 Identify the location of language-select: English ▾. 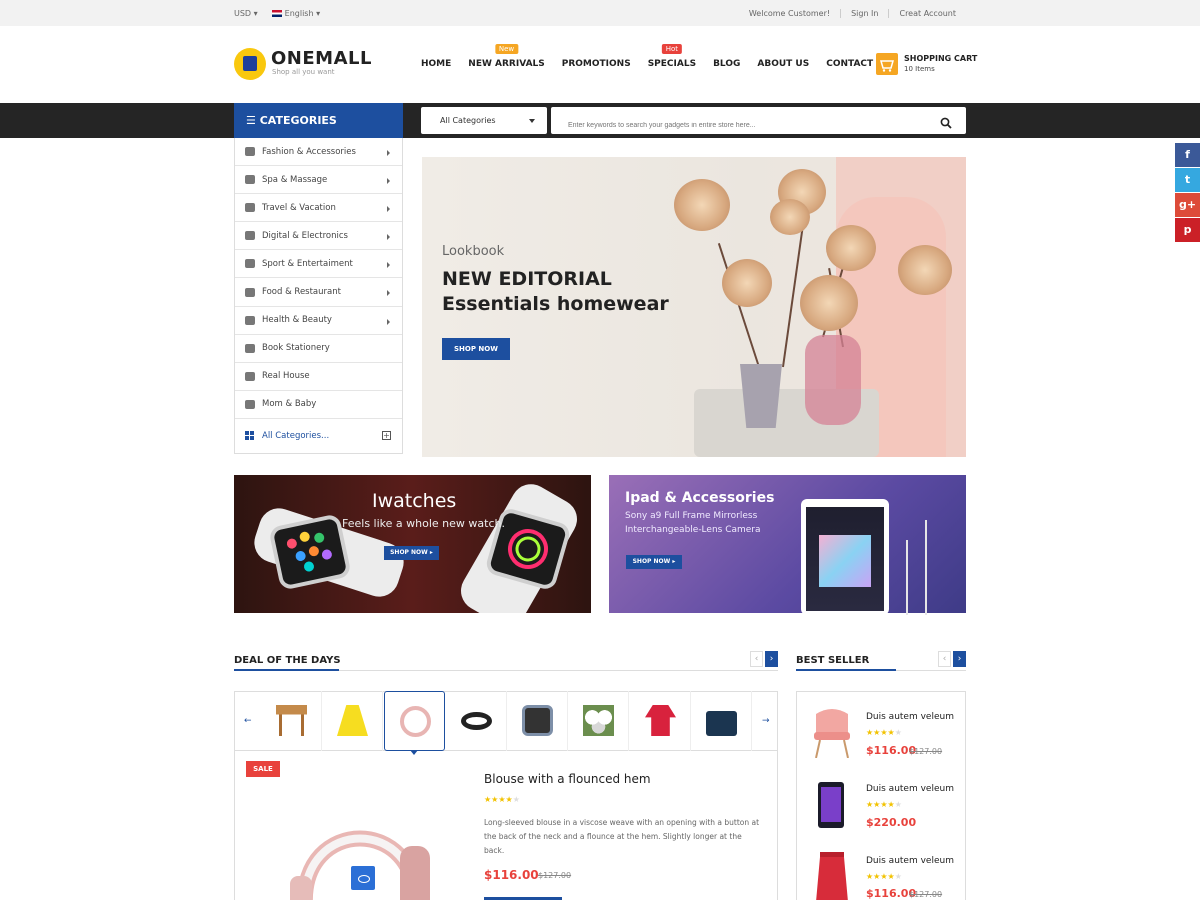
(295, 13).